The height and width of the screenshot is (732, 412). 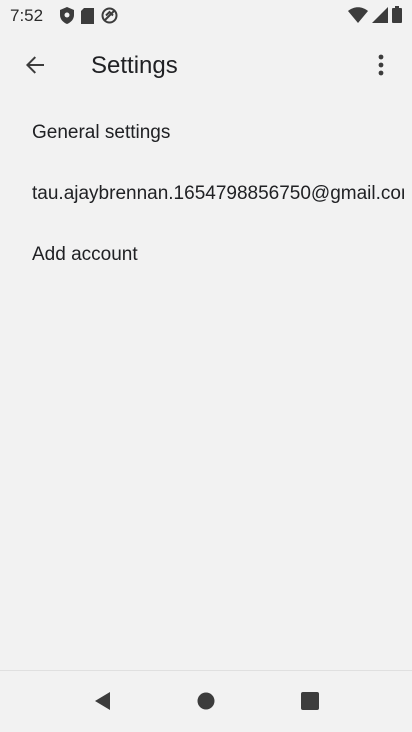 What do you see at coordinates (206, 254) in the screenshot?
I see `settings-item-add-account: Add account` at bounding box center [206, 254].